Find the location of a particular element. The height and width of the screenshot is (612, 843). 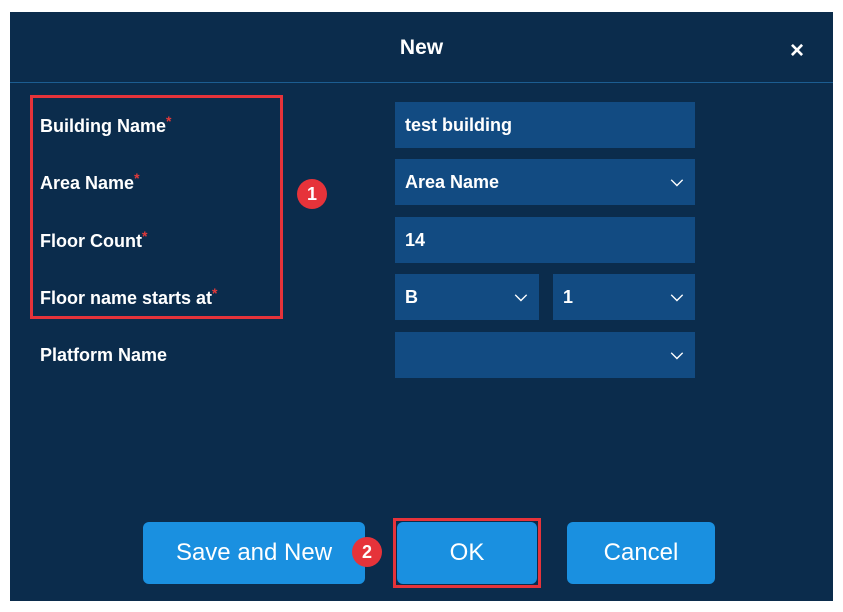

dialog-header: New × is located at coordinates (421, 47).